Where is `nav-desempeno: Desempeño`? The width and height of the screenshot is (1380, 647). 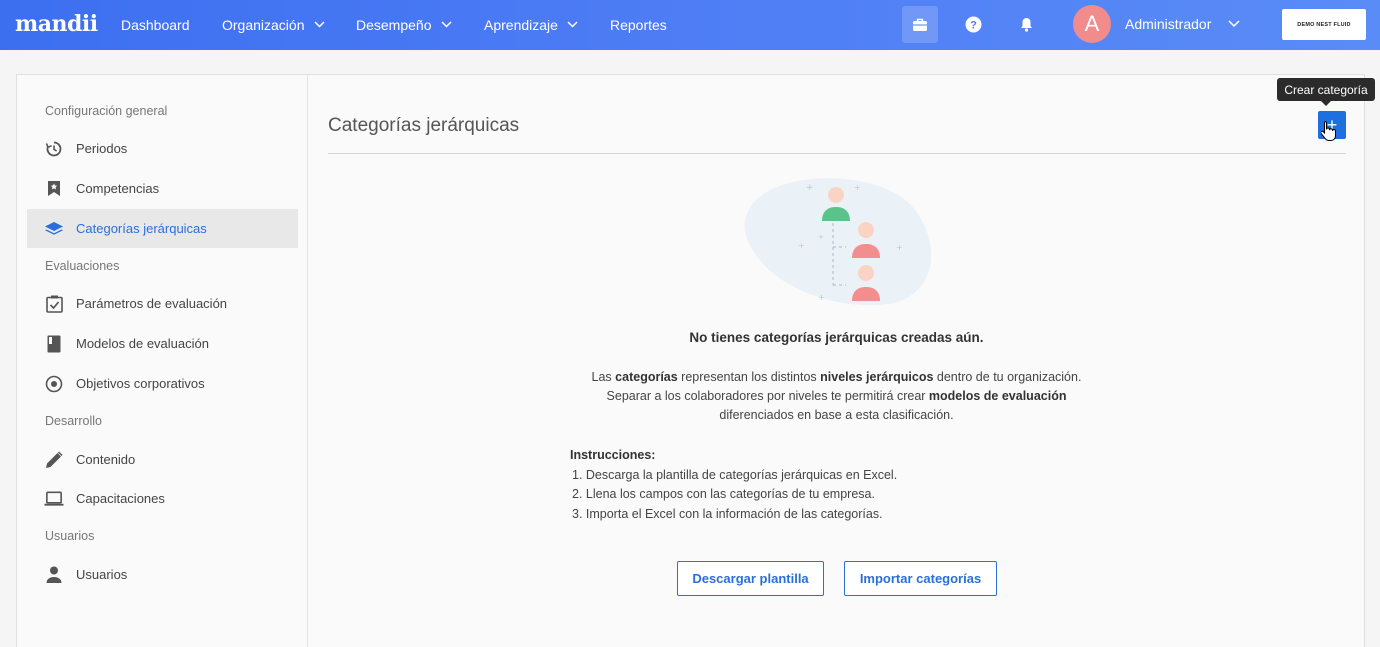
nav-desempeno: Desempeño is located at coordinates (404, 25).